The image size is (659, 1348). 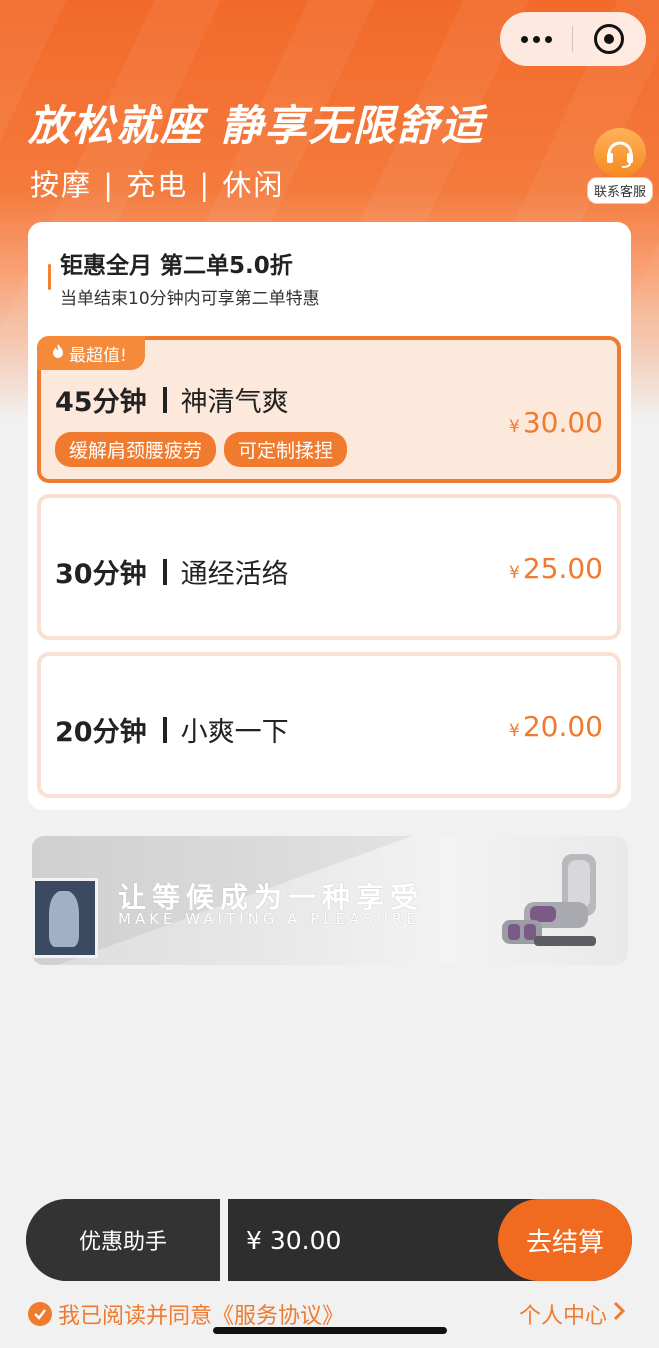 What do you see at coordinates (620, 152) in the screenshot?
I see `headset-icon` at bounding box center [620, 152].